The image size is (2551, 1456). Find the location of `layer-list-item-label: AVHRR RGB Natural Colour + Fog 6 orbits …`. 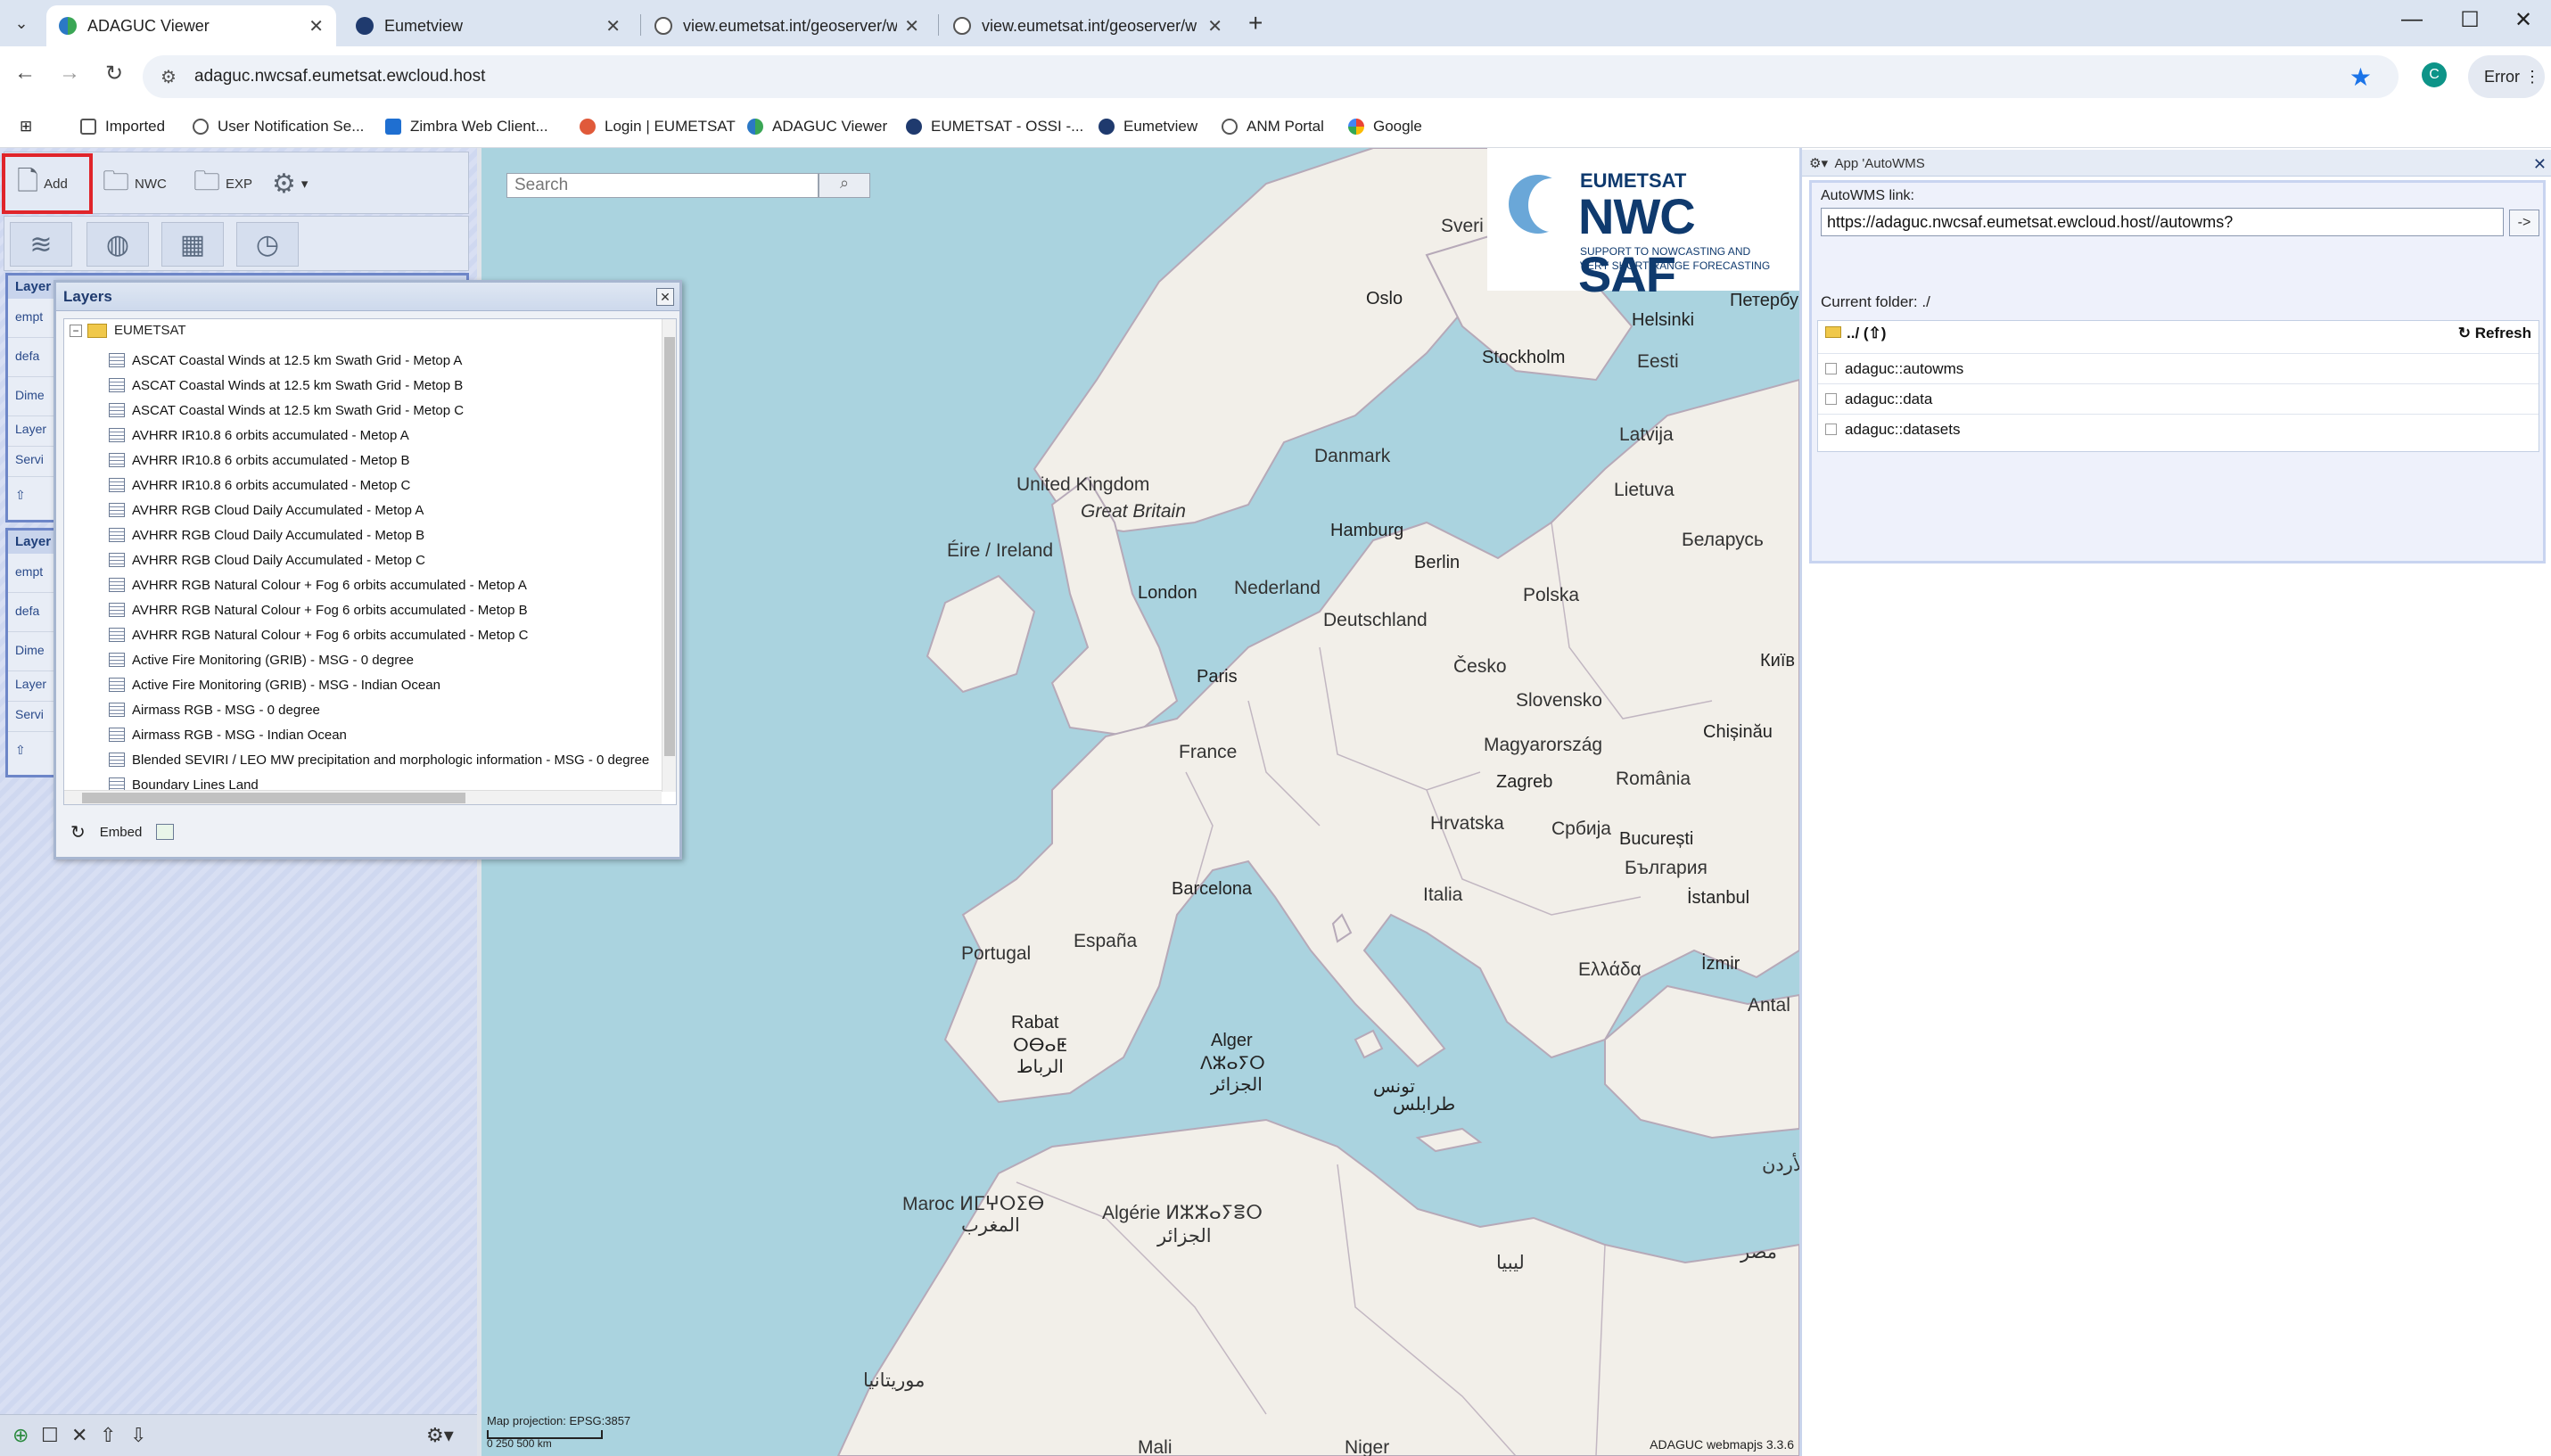

layer-list-item-label: AVHRR RGB Natural Colour + Fog 6 orbits … is located at coordinates (330, 610).